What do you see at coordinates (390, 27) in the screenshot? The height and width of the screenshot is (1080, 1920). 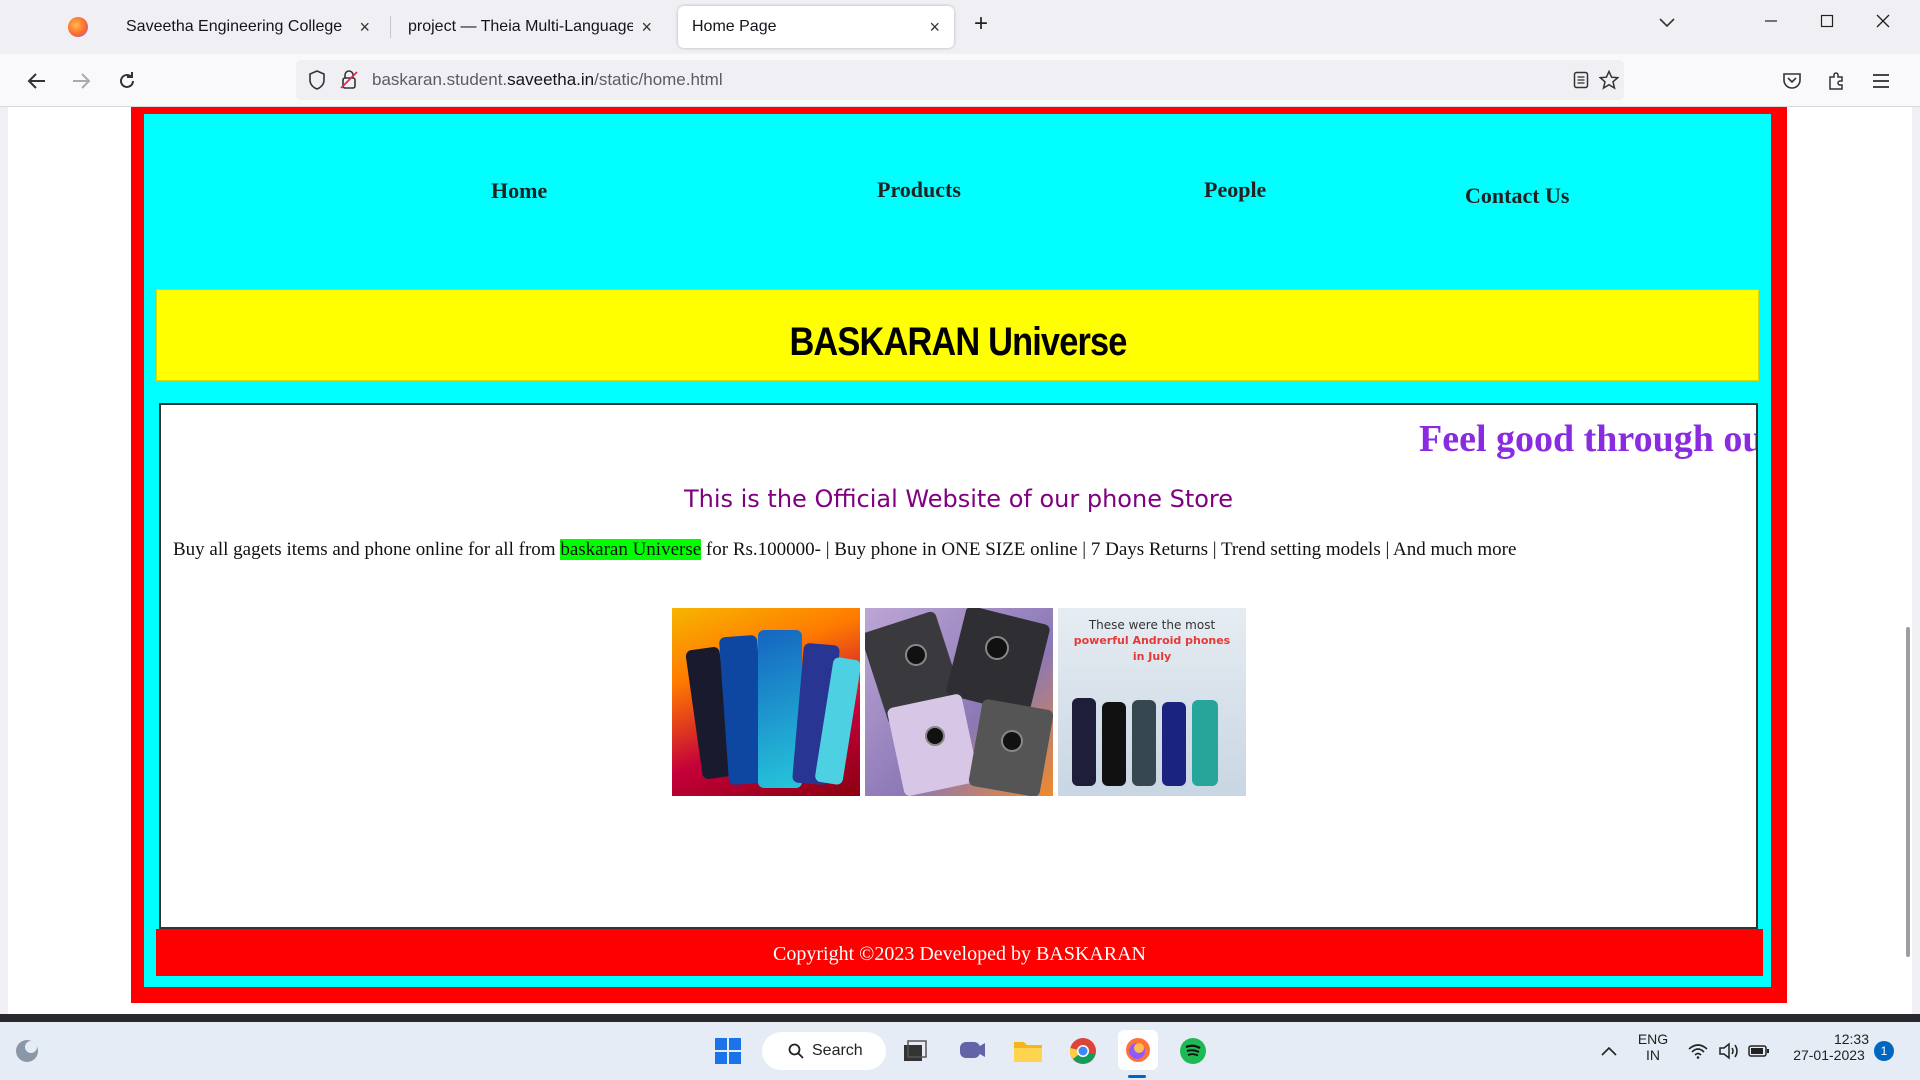 I see `tab-separator` at bounding box center [390, 27].